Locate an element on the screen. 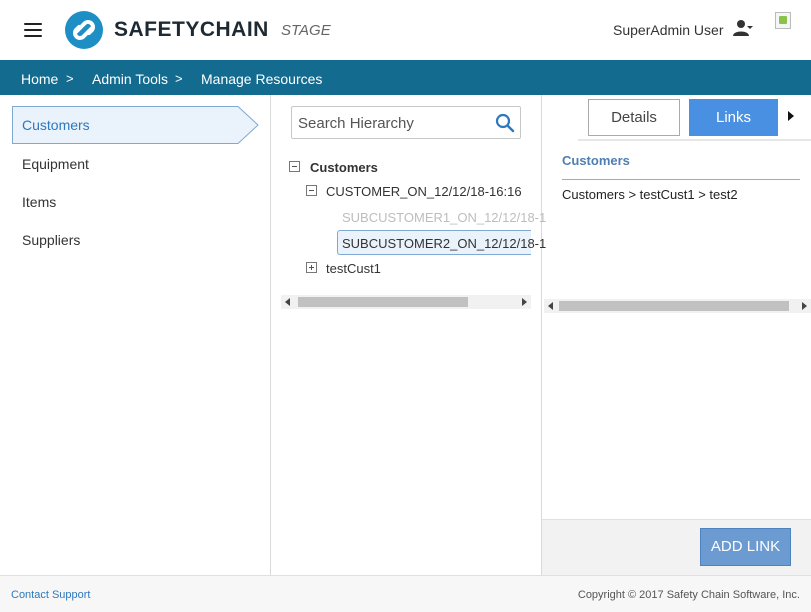 This screenshot has height=612, width=811. breadcrumb-home: Home is located at coordinates (39, 79).